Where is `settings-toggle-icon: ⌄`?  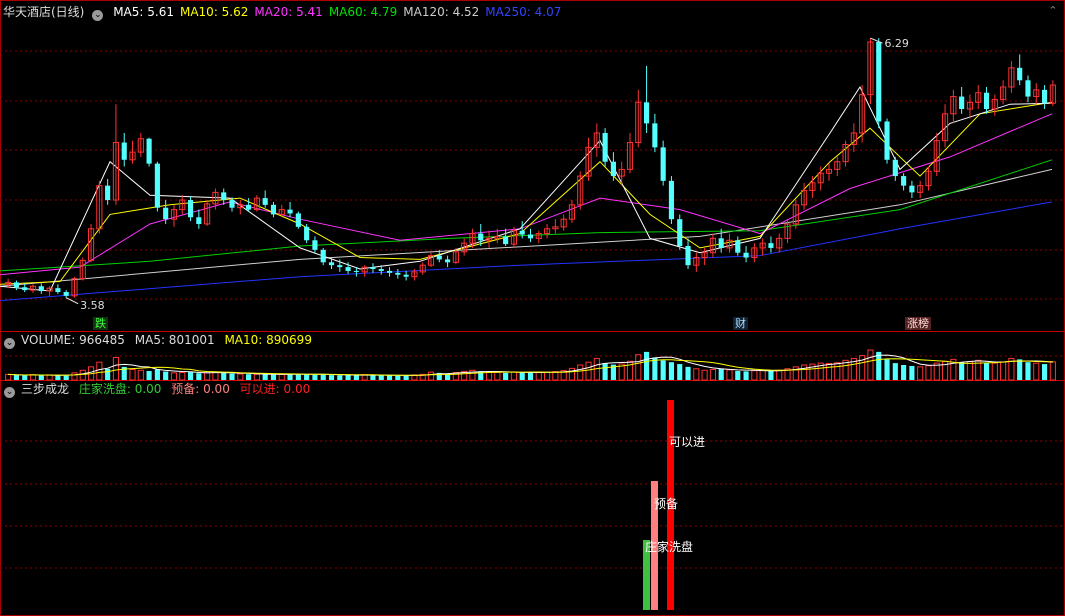 settings-toggle-icon: ⌄ is located at coordinates (98, 15).